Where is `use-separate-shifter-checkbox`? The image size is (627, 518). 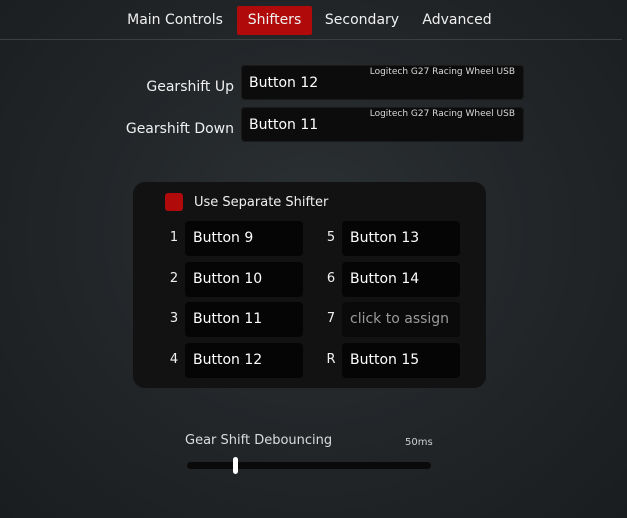 use-separate-shifter-checkbox is located at coordinates (174, 202).